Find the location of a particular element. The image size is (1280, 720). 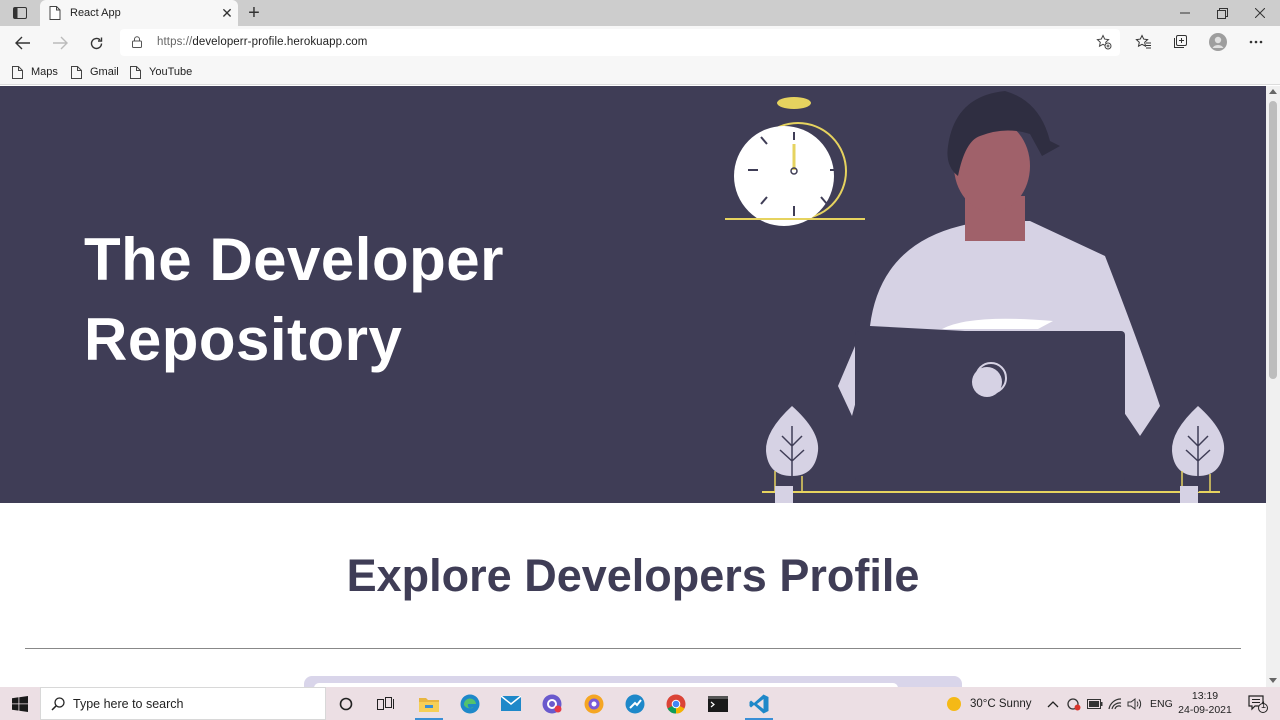

taskbar-search-box: Type here to search is located at coordinates (183, 703).